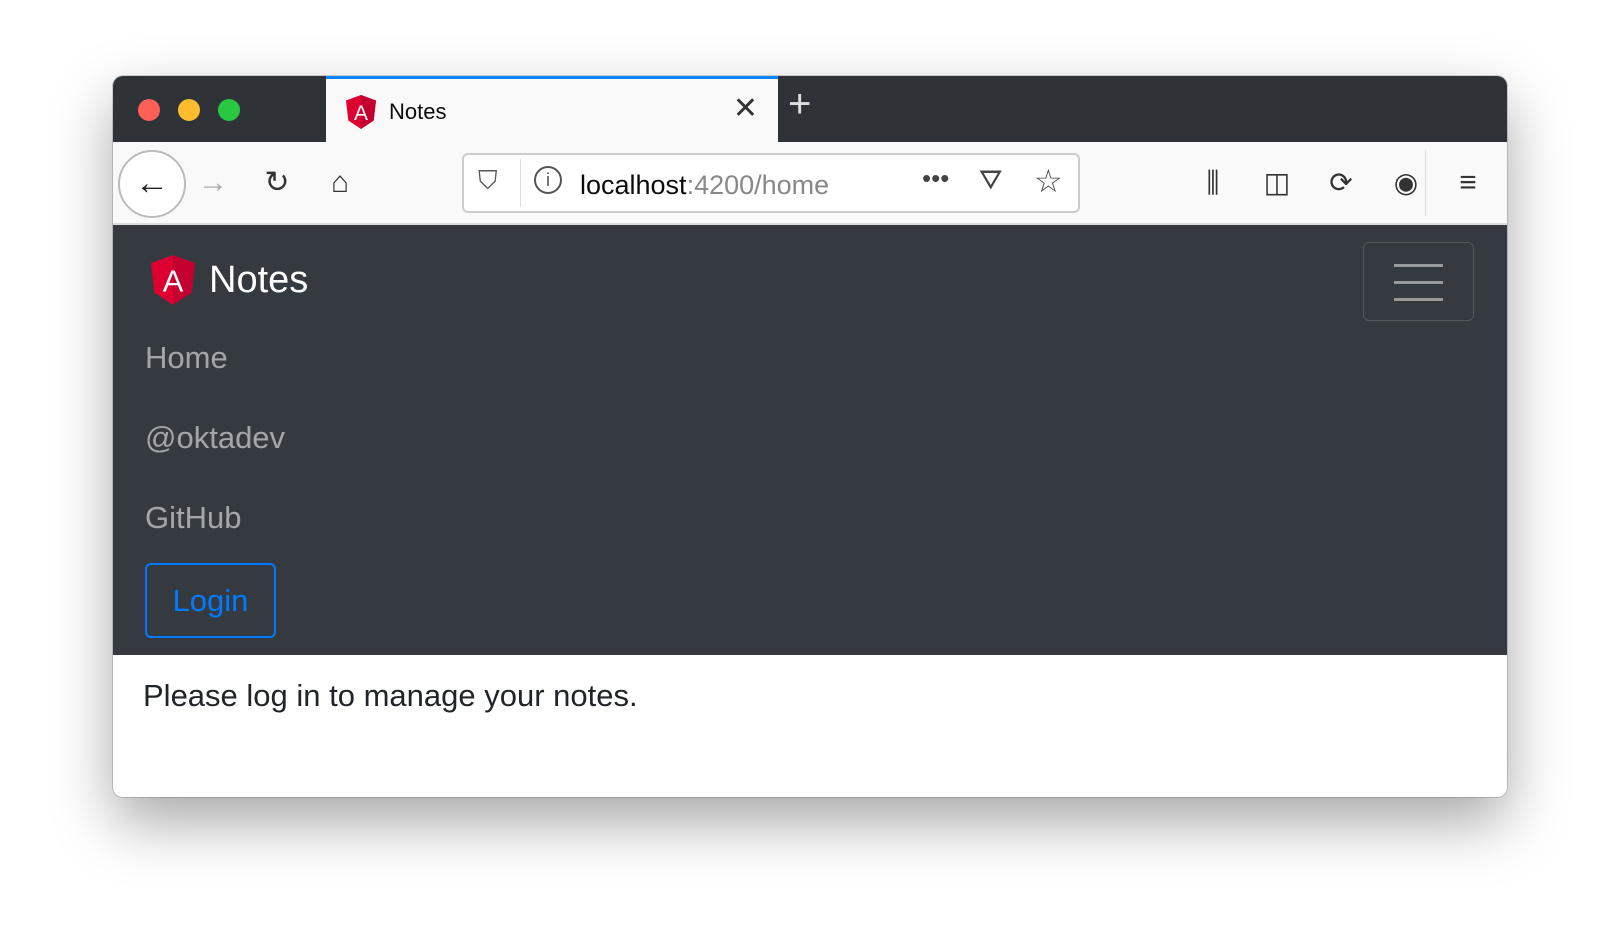 The image size is (1612, 942). I want to click on brand-name: Notes, so click(259, 279).